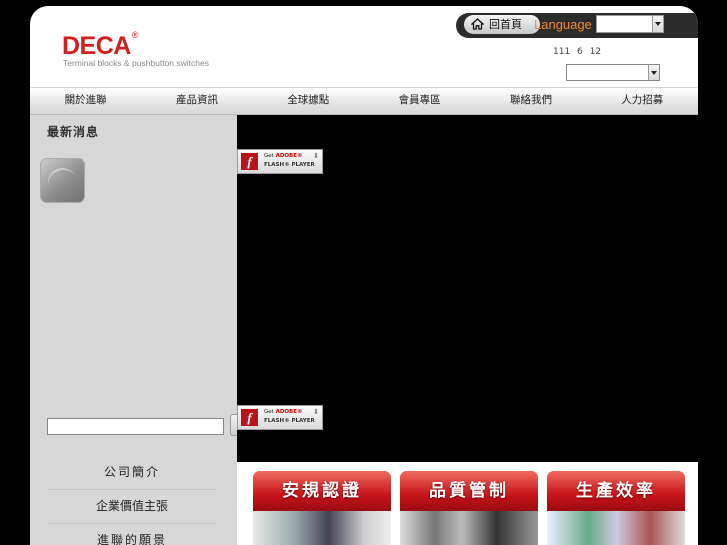 The width and height of the screenshot is (727, 545). Describe the element at coordinates (62, 180) in the screenshot. I see `news-thumbnail` at that location.